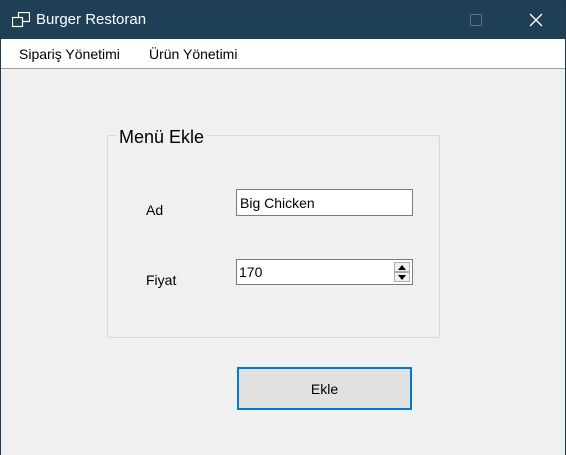  I want to click on close-icon, so click(536, 20).